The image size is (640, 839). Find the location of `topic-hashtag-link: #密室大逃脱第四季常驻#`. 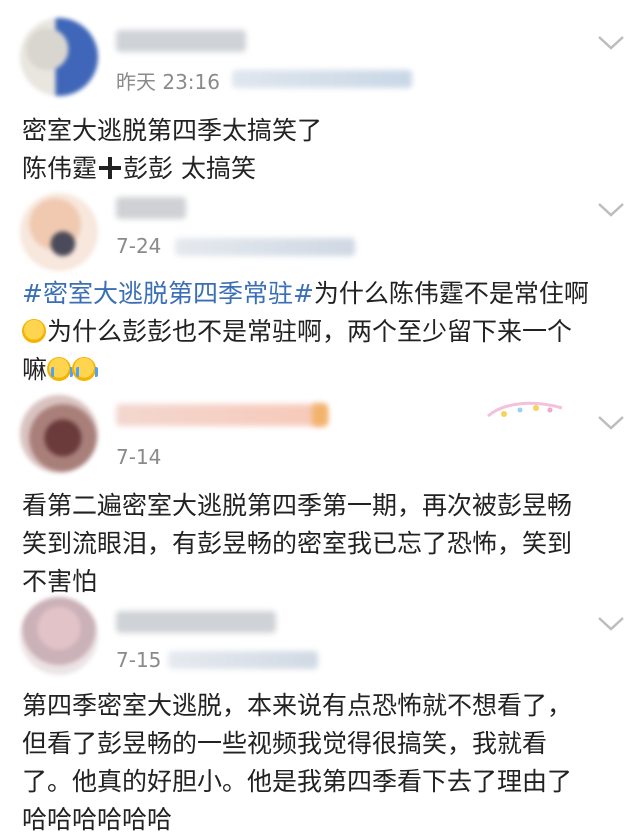

topic-hashtag-link: #密室大逃脱第四季常驻# is located at coordinates (168, 293).